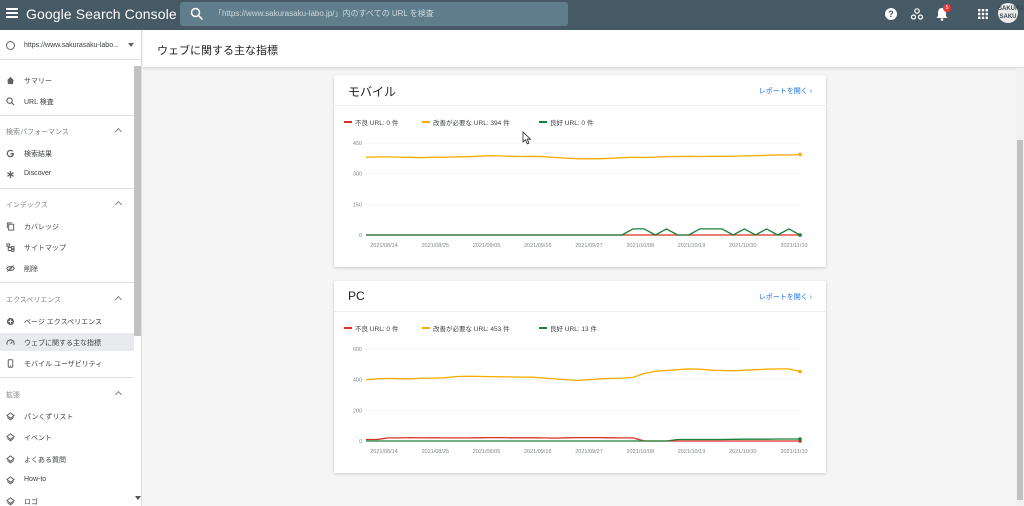 This screenshot has width=1024, height=506. I want to click on sidebar-item-breadcrumbs: パンくずリスト, so click(67, 416).